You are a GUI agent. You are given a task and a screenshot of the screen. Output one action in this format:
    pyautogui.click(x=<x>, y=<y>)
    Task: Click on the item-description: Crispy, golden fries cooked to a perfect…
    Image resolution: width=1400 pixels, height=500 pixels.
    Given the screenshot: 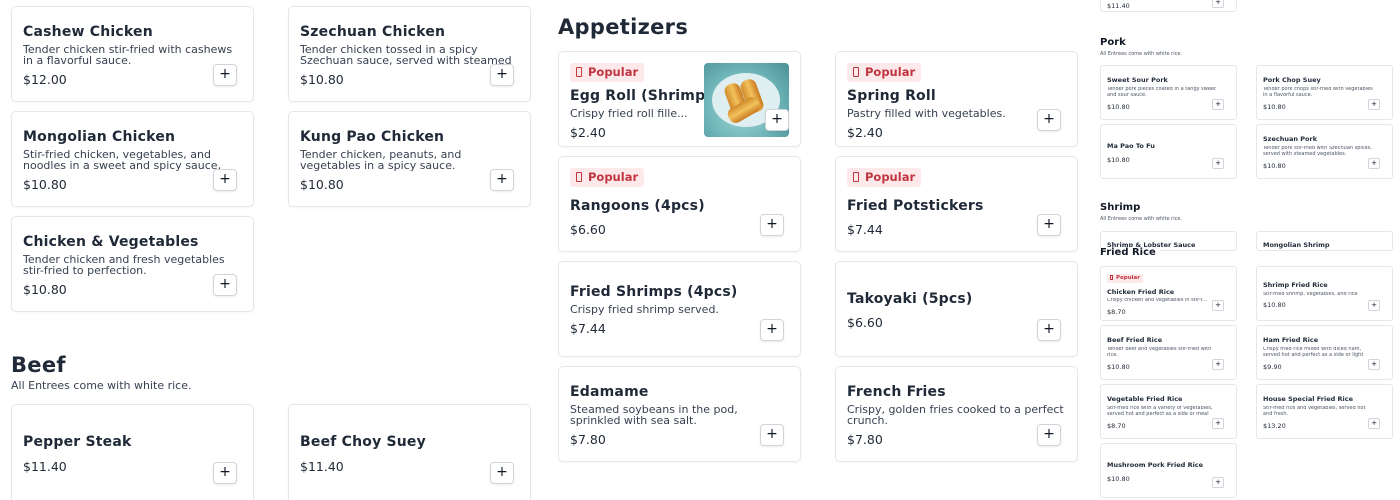 What is the action you would take?
    pyautogui.click(x=955, y=415)
    